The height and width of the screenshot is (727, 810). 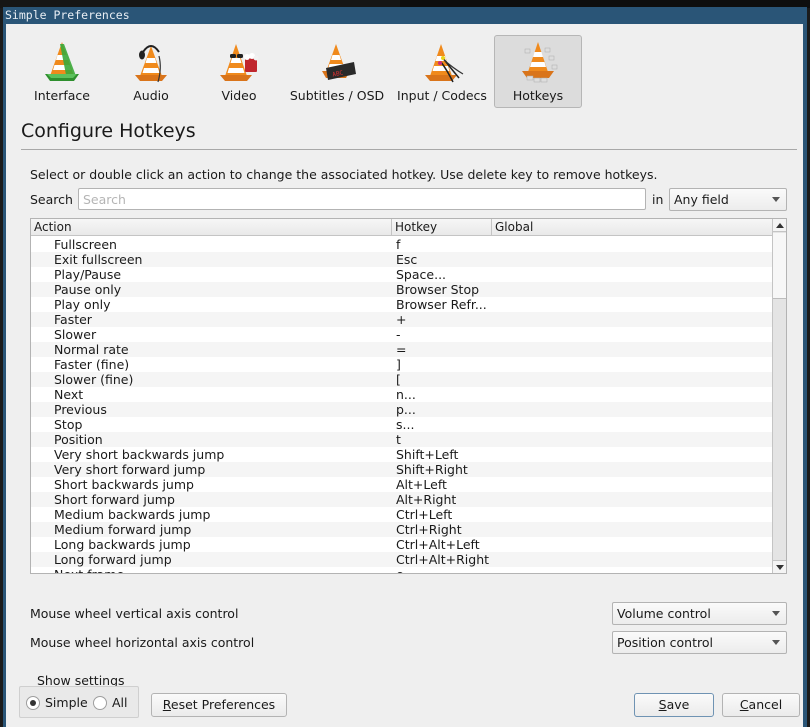 I want to click on hotkey-cell: Ctrl+Left, so click(x=424, y=514).